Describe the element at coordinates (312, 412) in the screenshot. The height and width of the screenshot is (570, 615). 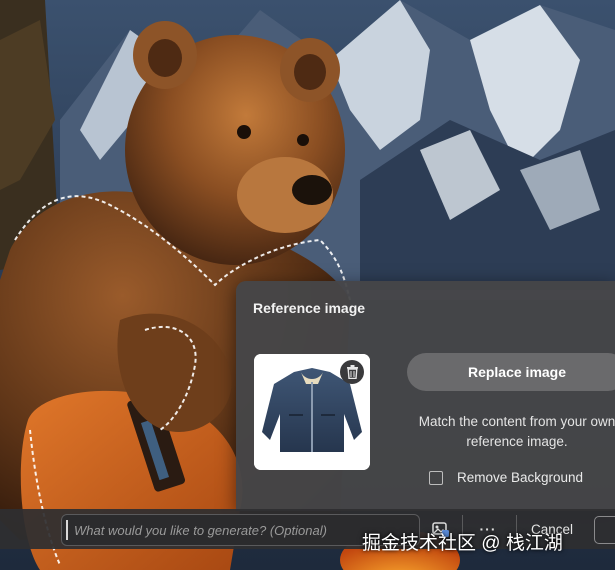
I see `reference-thumbnail` at that location.